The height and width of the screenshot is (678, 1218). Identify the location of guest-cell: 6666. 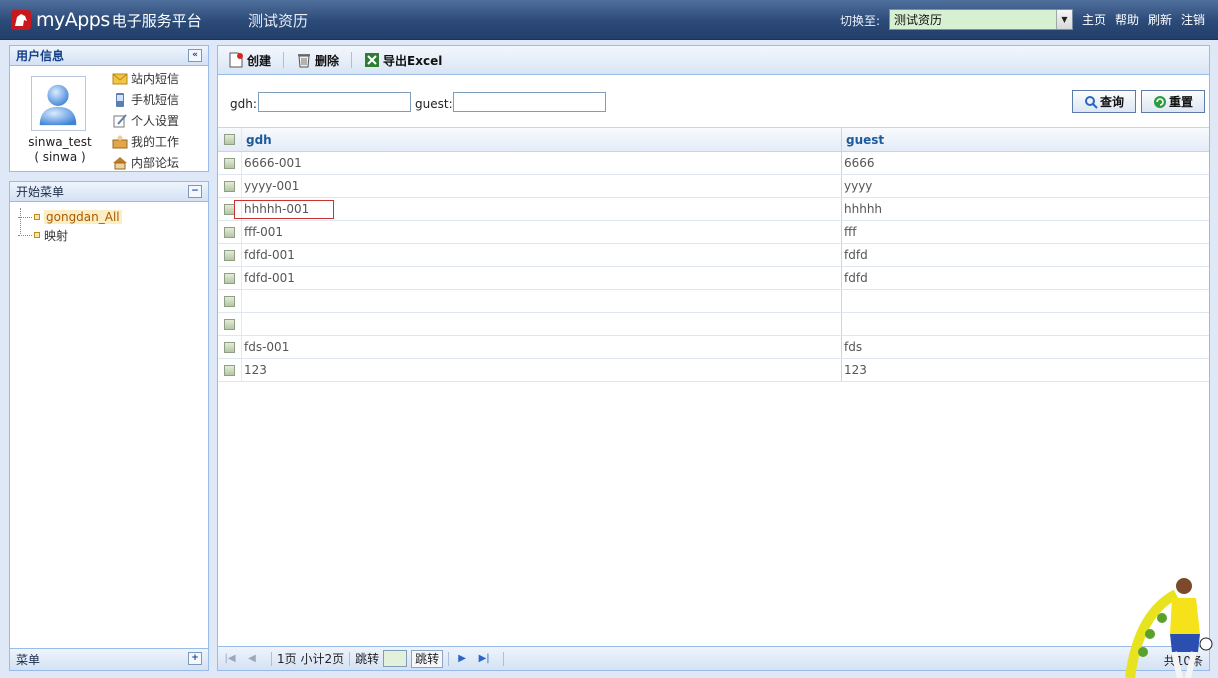
(1025, 163).